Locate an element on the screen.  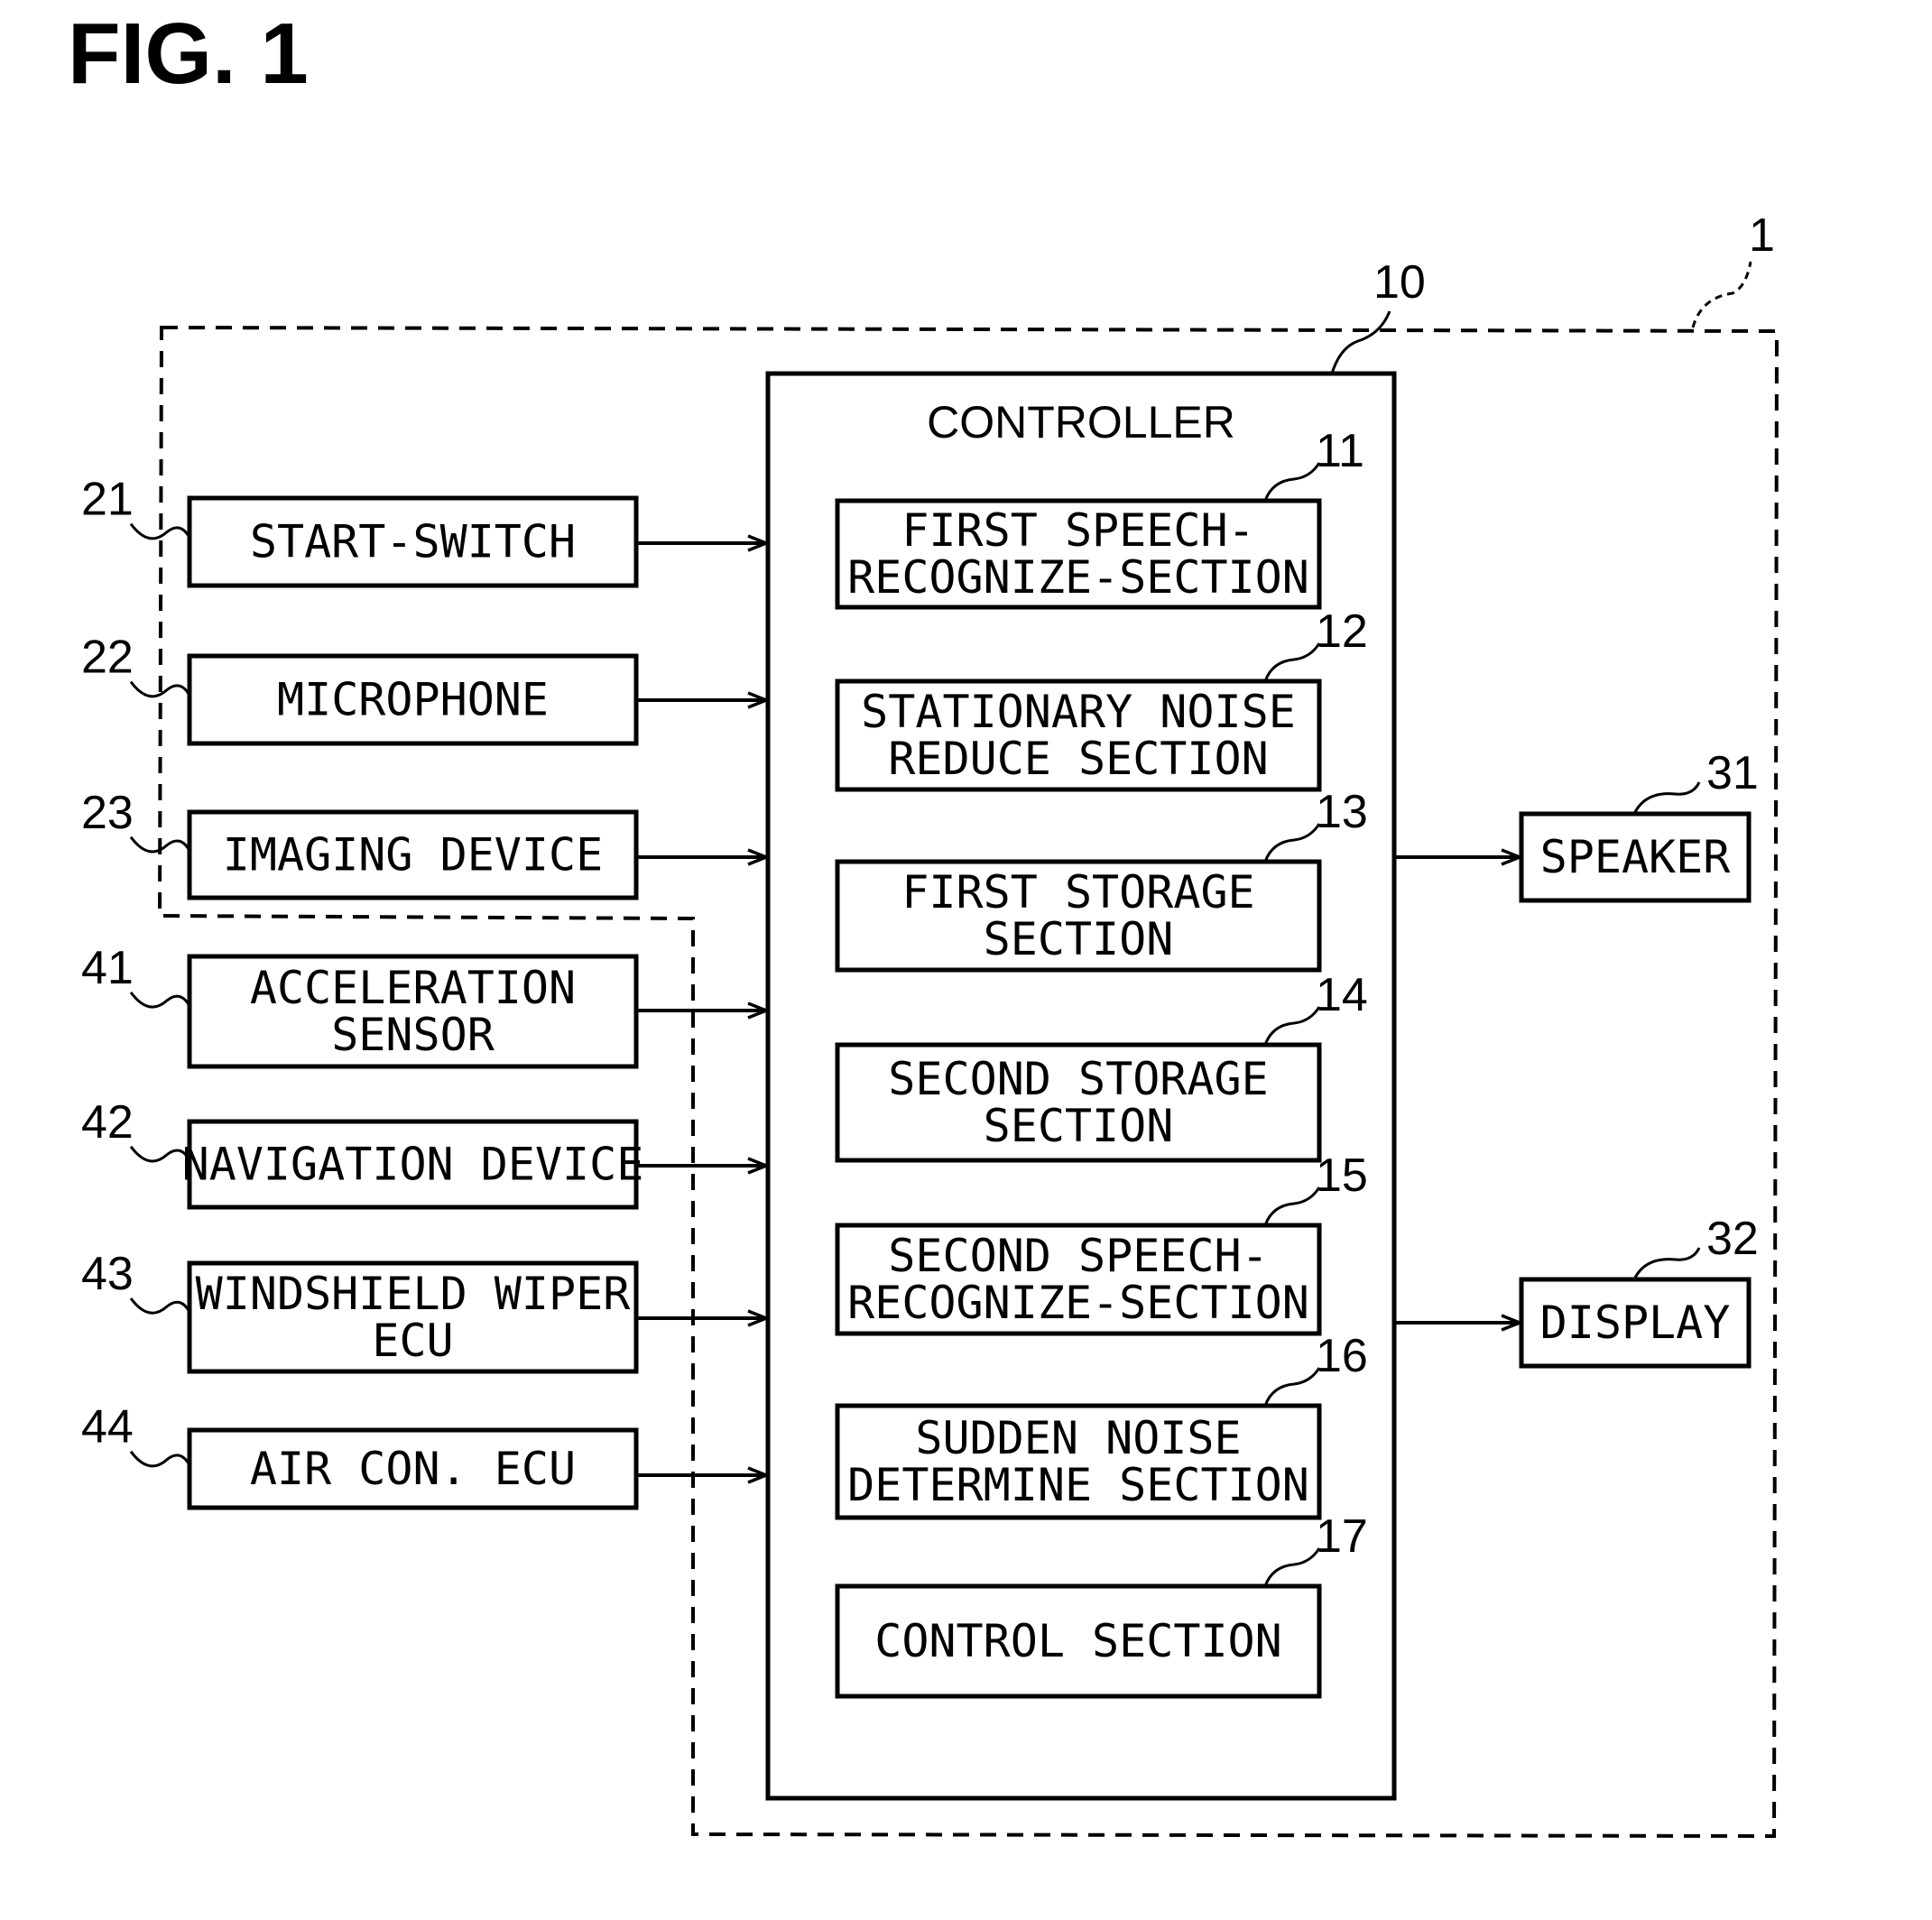
input-block-44: AIR CON. ECU 44 is located at coordinates (423, 1455).